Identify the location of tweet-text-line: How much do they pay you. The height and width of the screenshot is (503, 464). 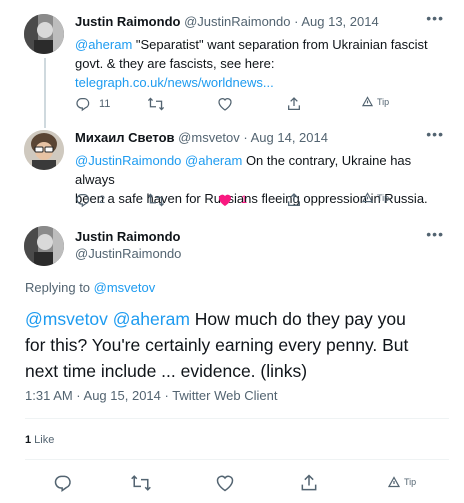
(297, 319).